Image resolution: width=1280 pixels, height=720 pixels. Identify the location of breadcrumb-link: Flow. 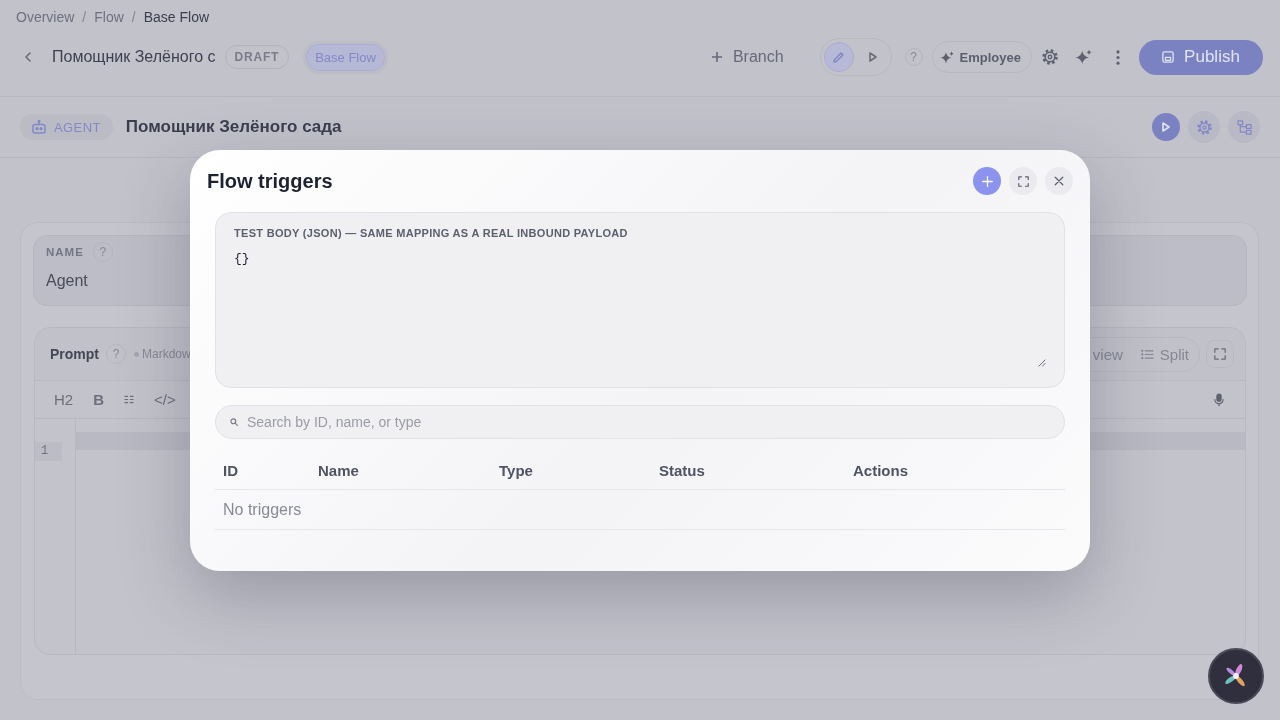
(109, 17).